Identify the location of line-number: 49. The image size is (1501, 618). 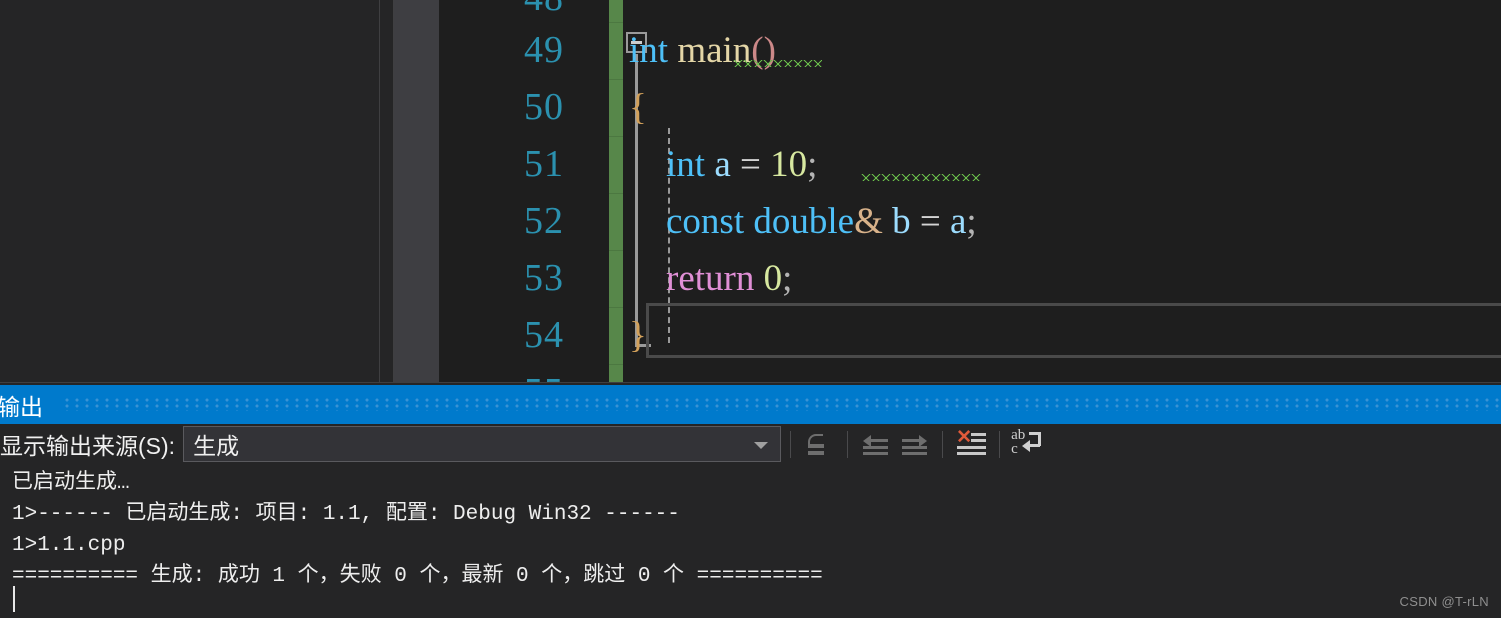
(544, 50).